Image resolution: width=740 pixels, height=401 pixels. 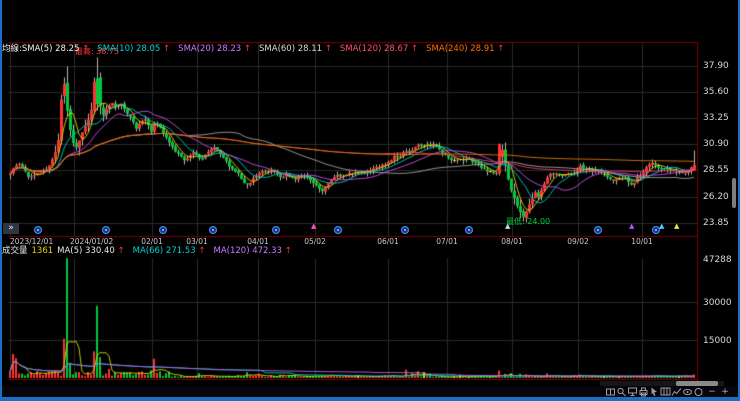 What do you see at coordinates (676, 392) in the screenshot?
I see `trend-icon` at bounding box center [676, 392].